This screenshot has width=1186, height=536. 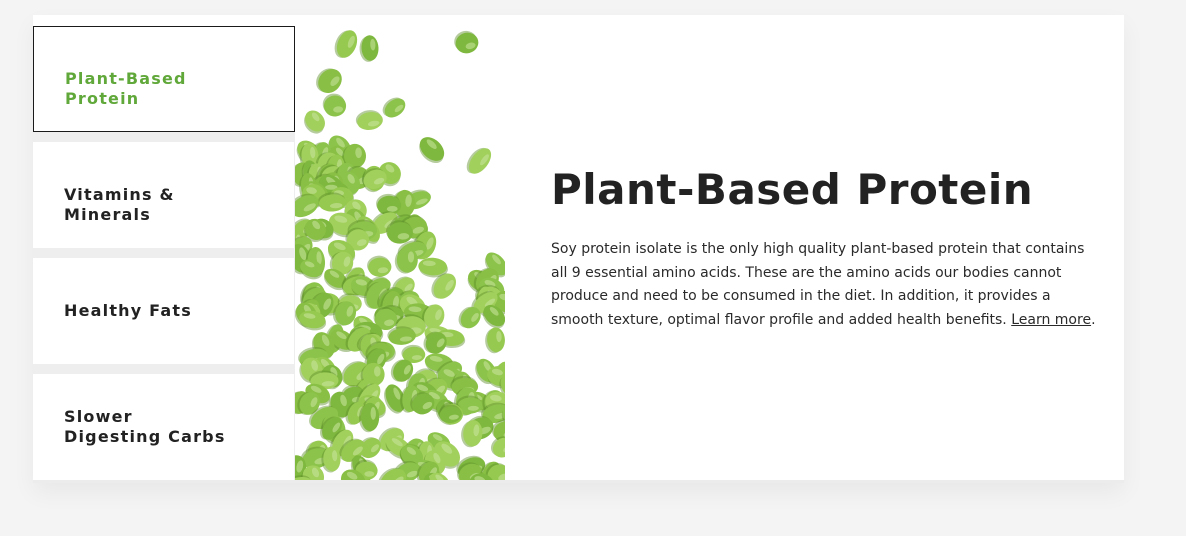 I want to click on tab-label: Healthy Fats, so click(x=128, y=310).